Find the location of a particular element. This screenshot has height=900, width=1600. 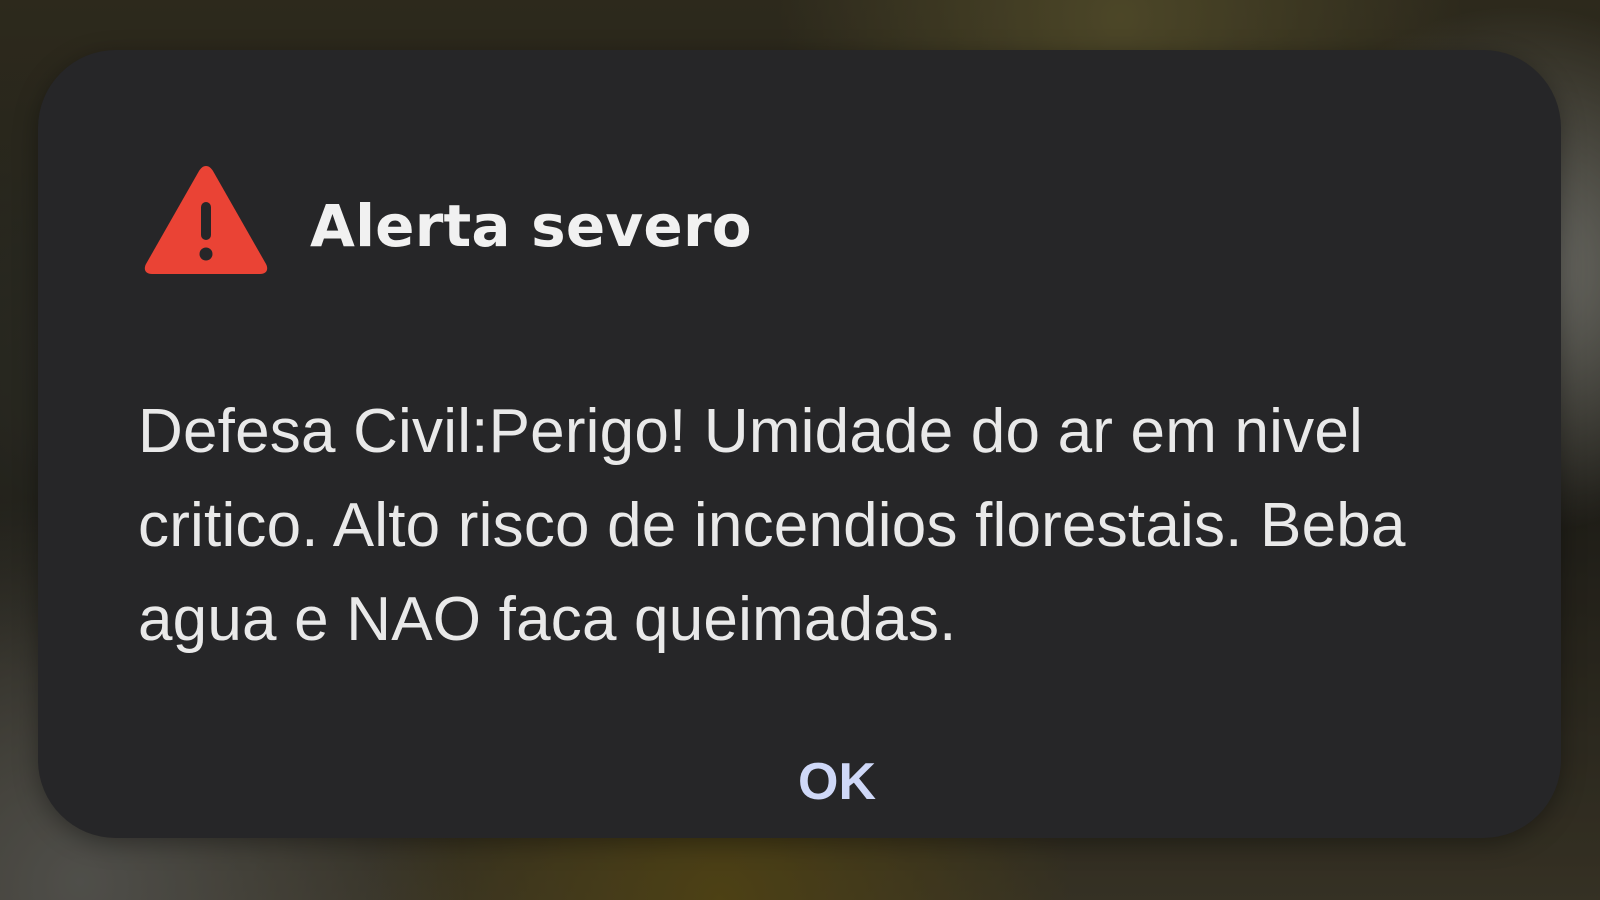

alert-title: Alerta severo is located at coordinates (531, 226).